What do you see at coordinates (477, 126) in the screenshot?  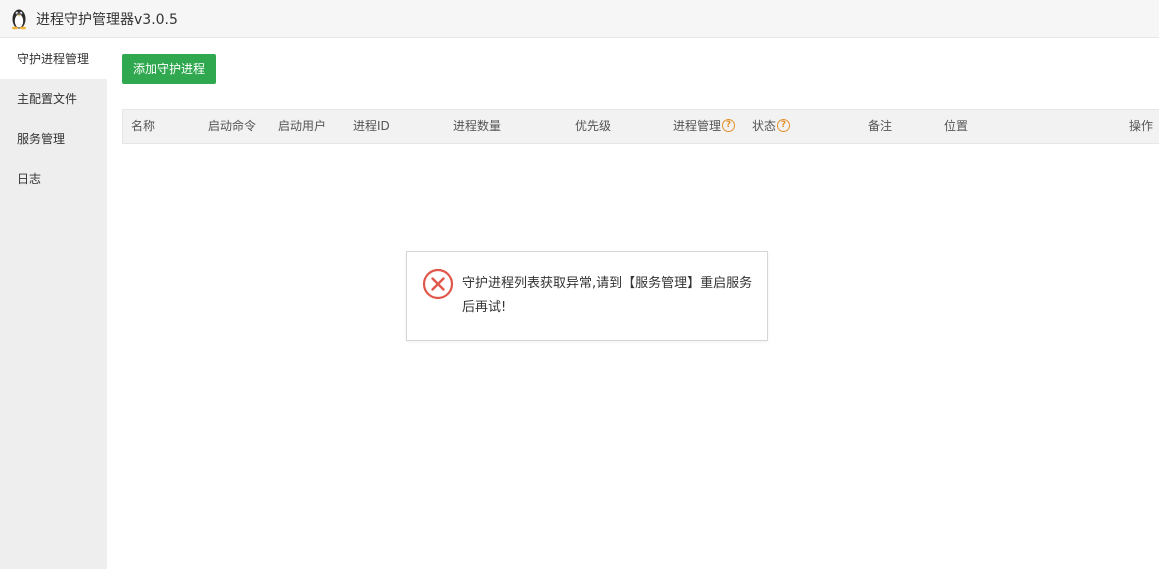 I see `column-header-process-count: 进程数量` at bounding box center [477, 126].